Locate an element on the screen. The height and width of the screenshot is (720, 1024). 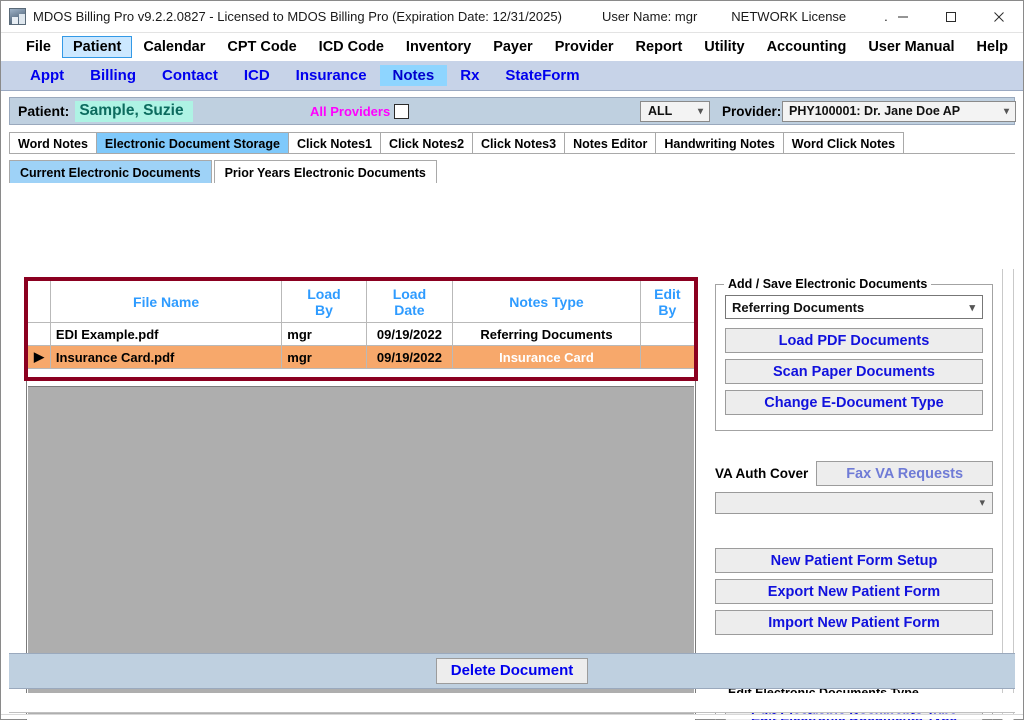
panel-spacer is located at coordinates (854, 531).